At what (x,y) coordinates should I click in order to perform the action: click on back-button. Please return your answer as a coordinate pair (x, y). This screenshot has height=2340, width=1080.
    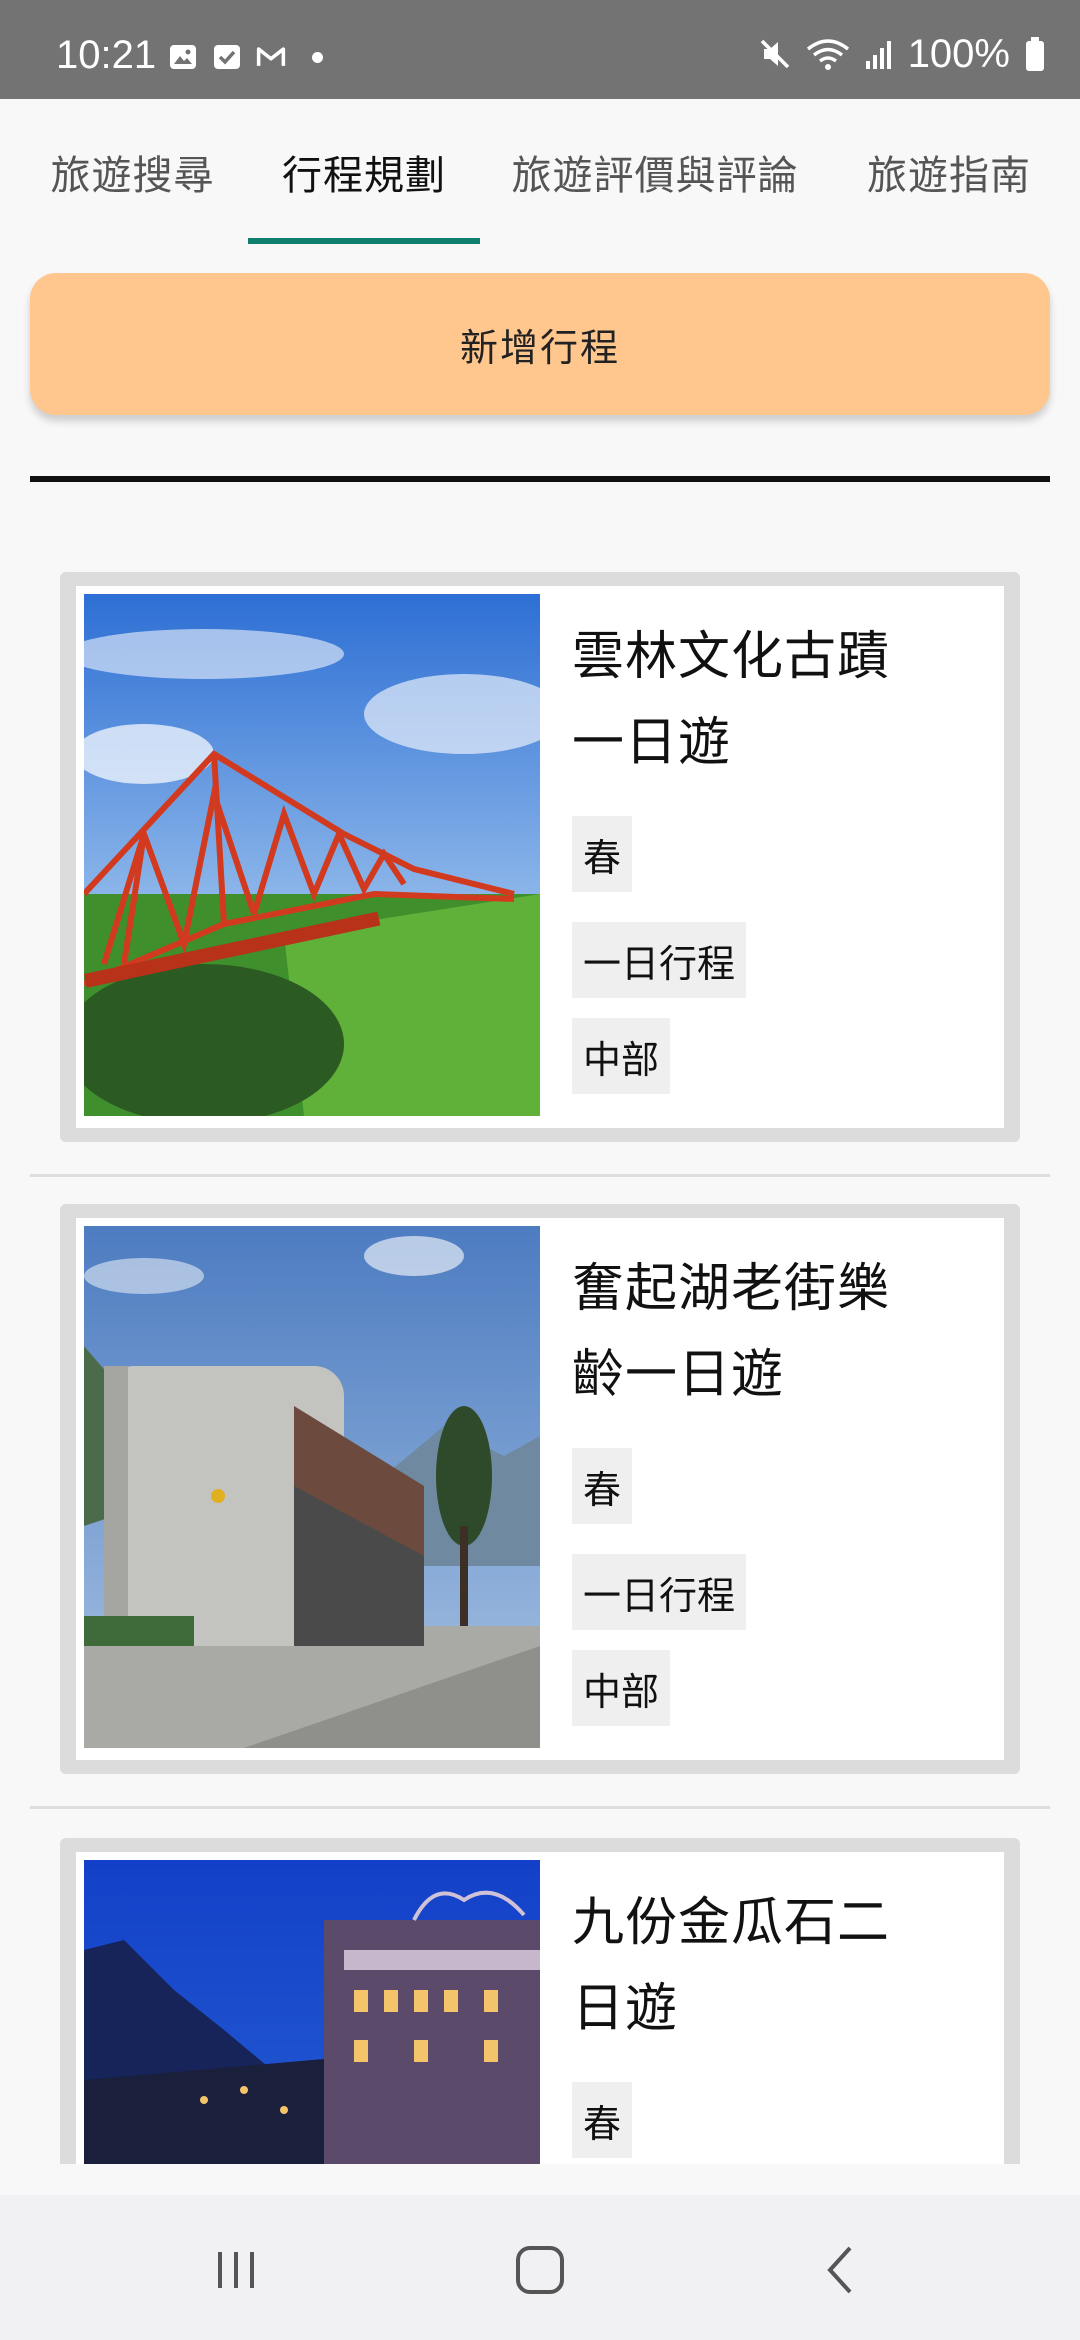
    Looking at the image, I should click on (842, 2270).